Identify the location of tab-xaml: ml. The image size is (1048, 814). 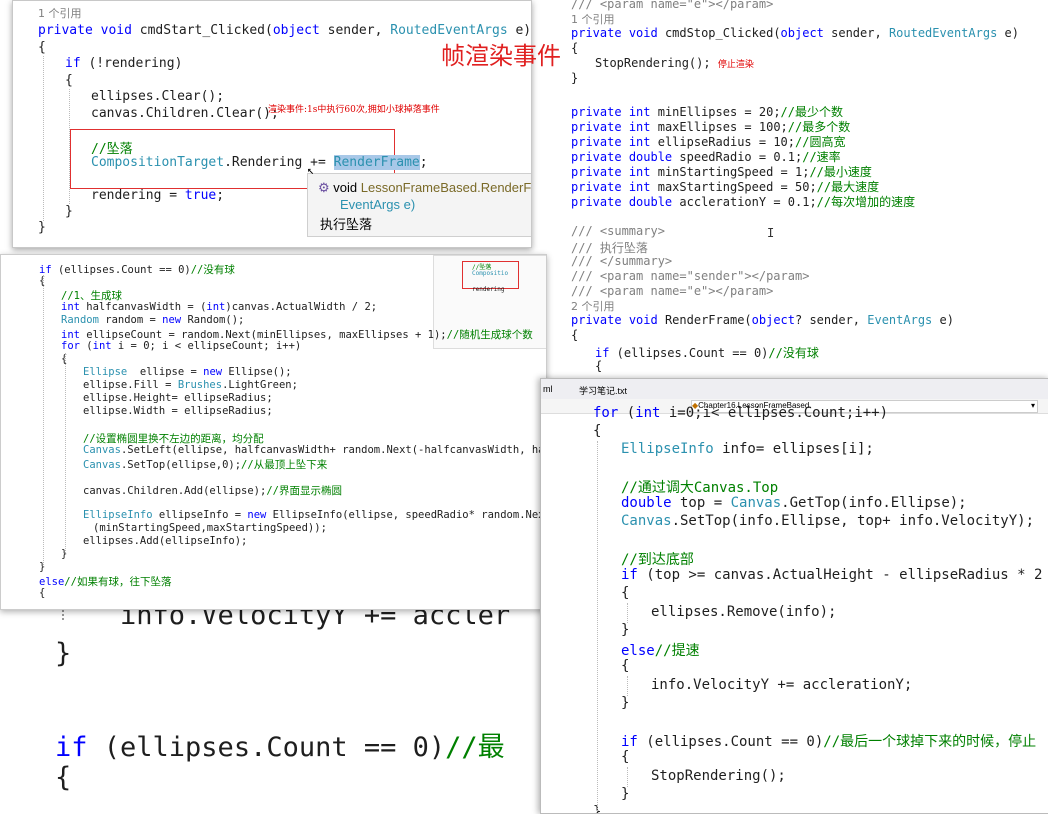
(548, 389).